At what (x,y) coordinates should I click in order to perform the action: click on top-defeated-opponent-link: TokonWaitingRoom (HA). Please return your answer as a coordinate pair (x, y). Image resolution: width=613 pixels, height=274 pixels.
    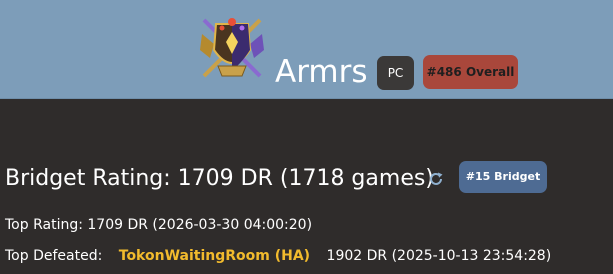
    Looking at the image, I should click on (214, 256).